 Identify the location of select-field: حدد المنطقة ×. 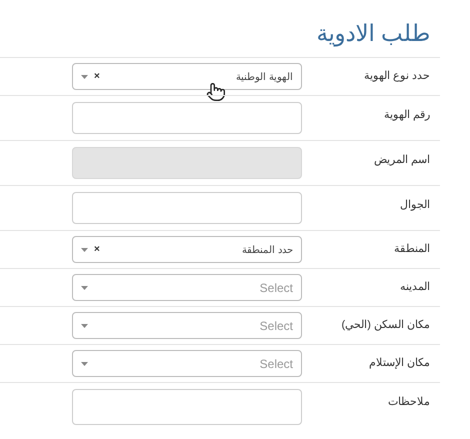
(187, 249).